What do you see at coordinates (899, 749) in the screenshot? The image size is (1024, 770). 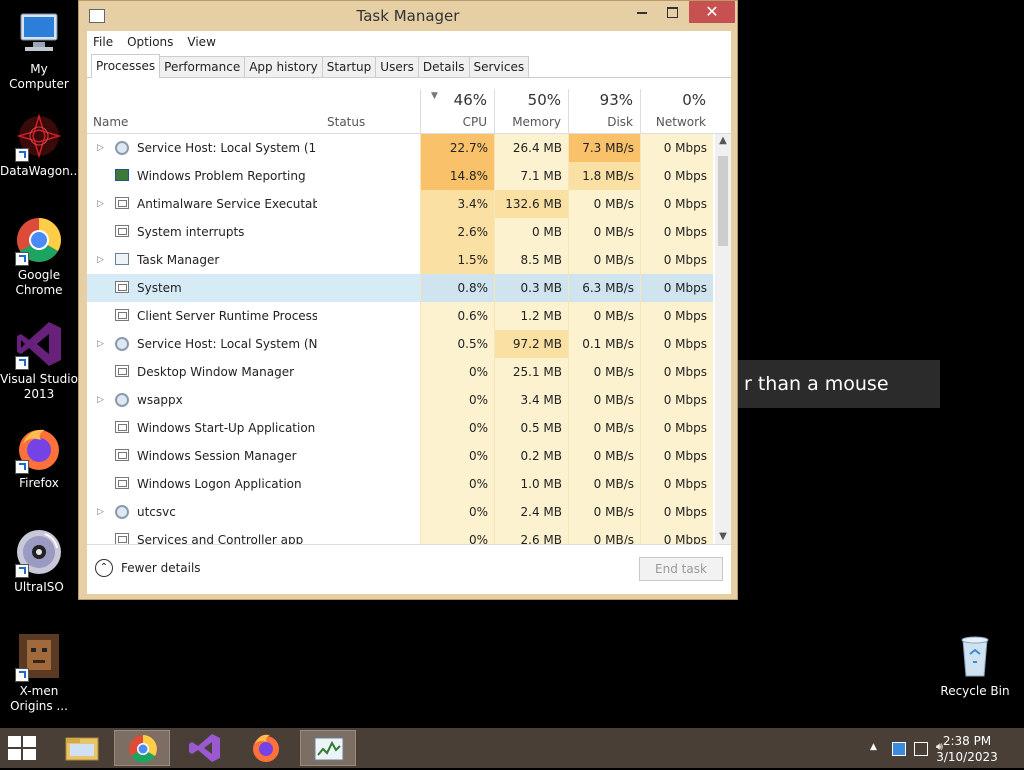 I see `action-center-flag-icon` at bounding box center [899, 749].